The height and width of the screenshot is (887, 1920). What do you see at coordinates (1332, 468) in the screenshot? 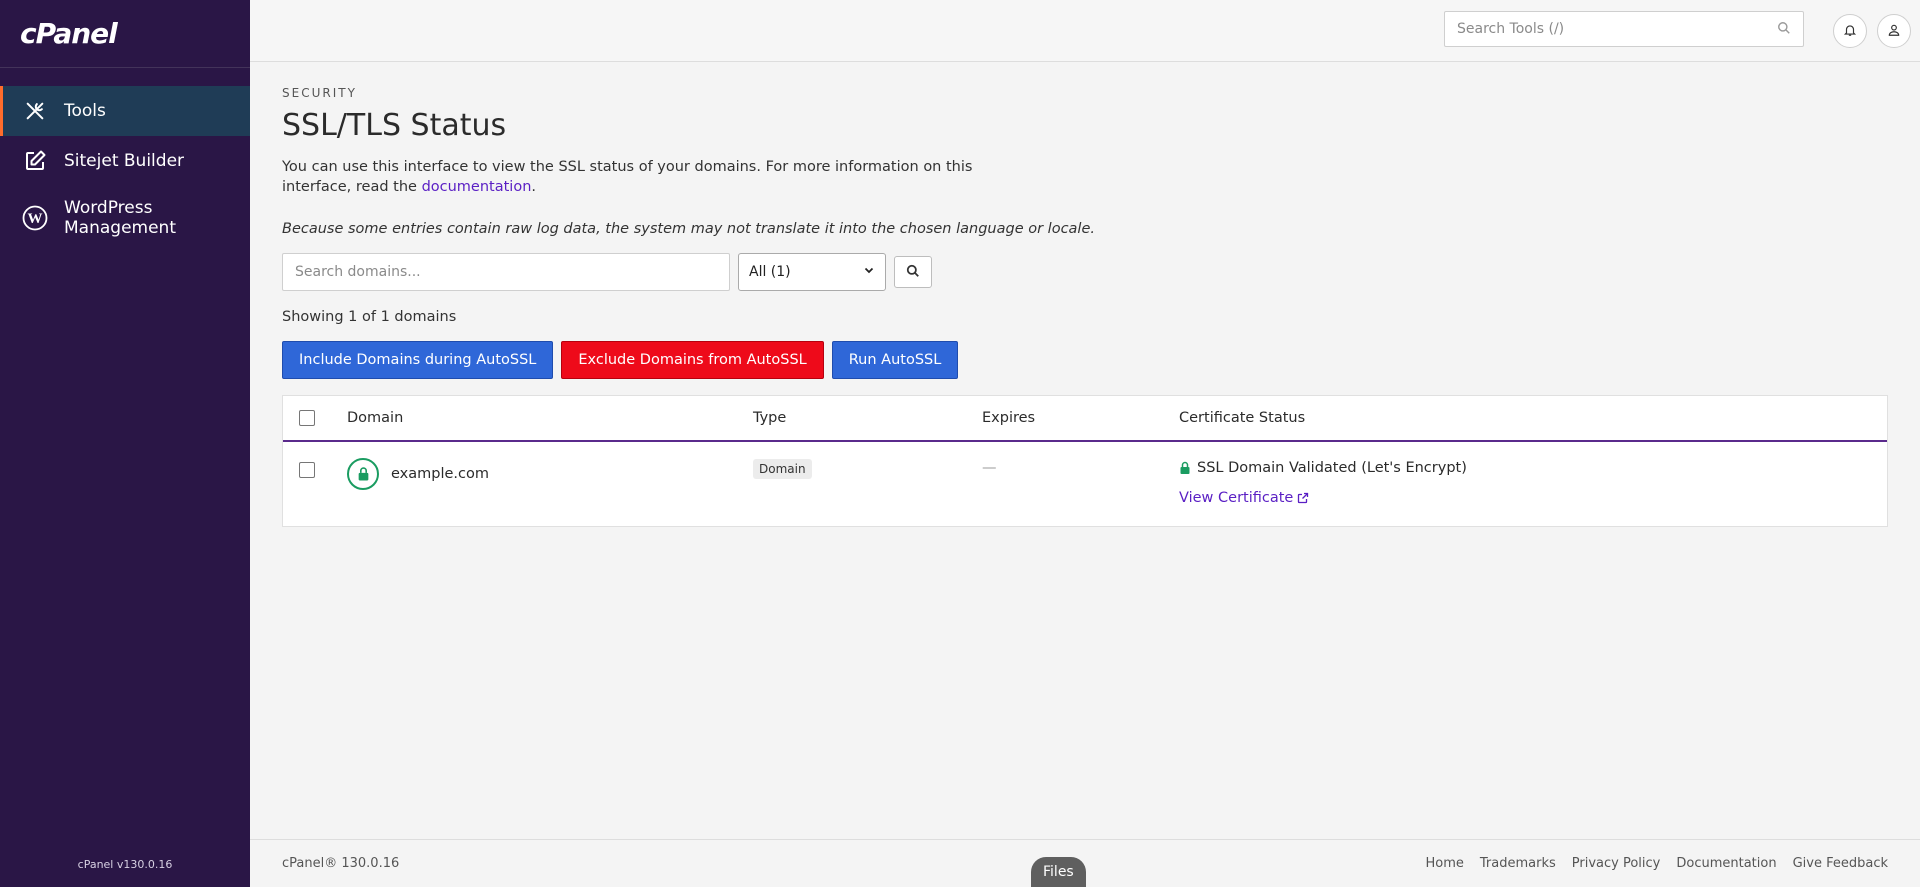
I see `certificate-status-text: SSL Domain Validated (Let's Encrypt)` at bounding box center [1332, 468].